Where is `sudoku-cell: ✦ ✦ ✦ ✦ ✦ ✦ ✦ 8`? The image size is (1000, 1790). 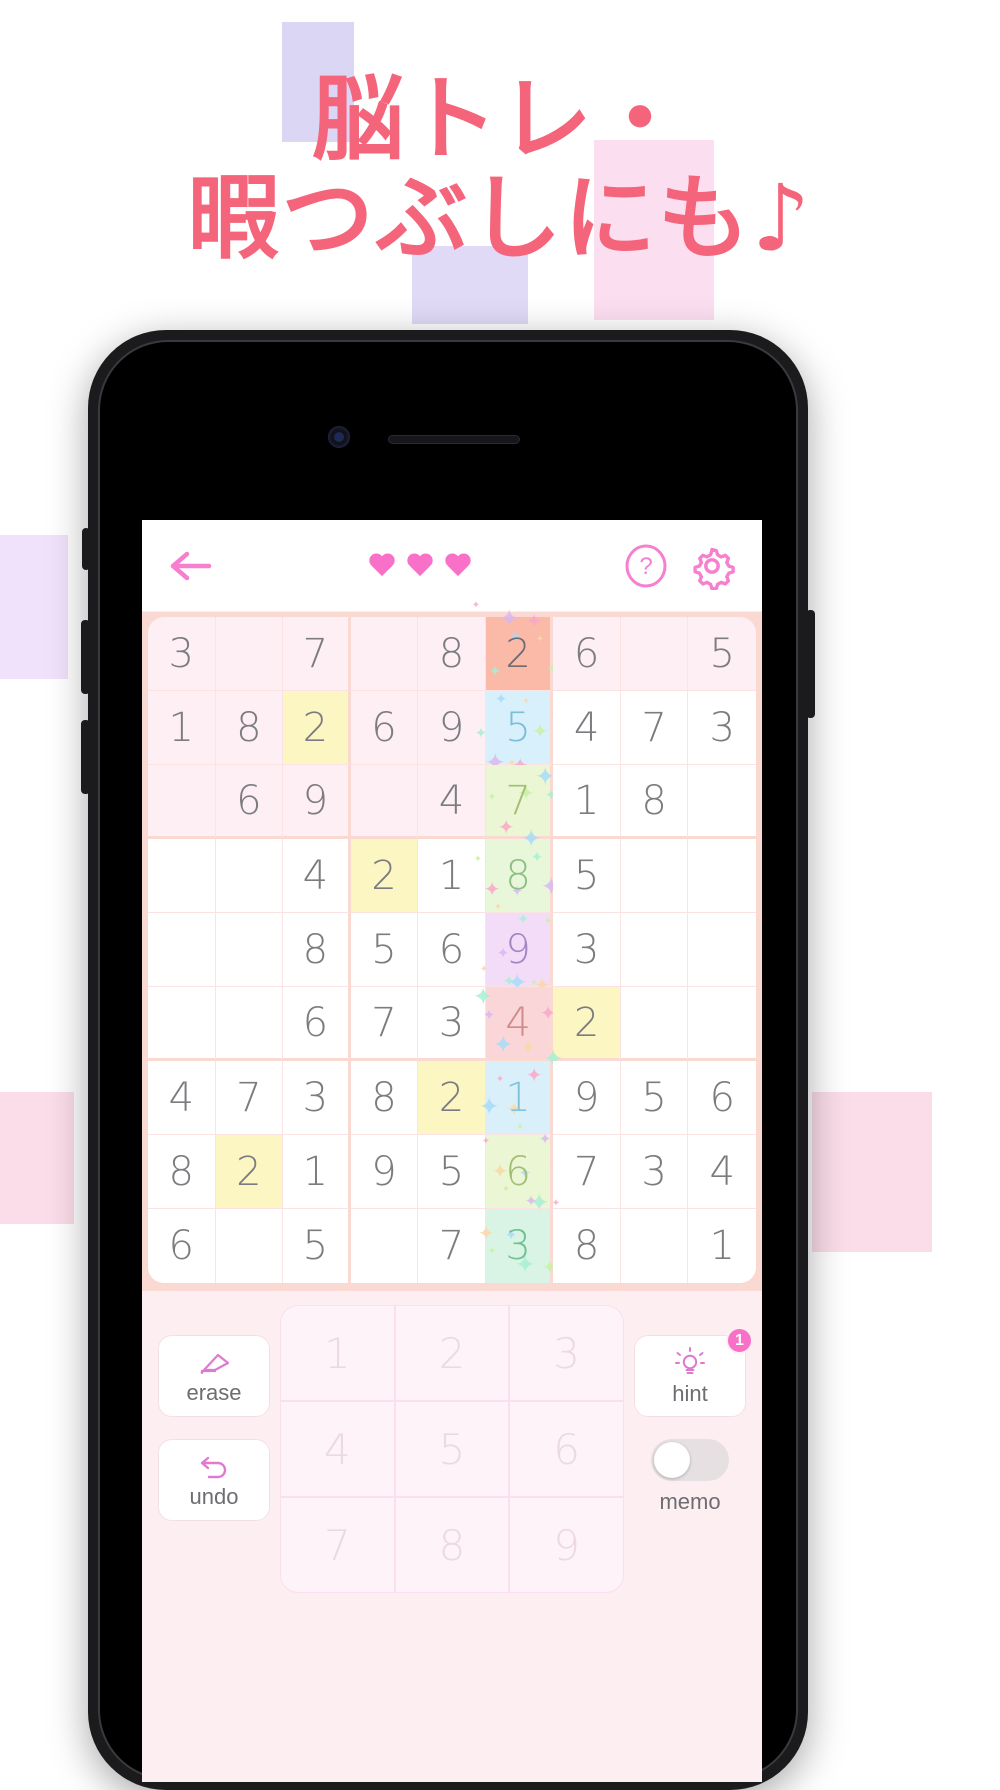 sudoku-cell: ✦ ✦ ✦ ✦ ✦ ✦ ✦ 8 is located at coordinates (518, 869).